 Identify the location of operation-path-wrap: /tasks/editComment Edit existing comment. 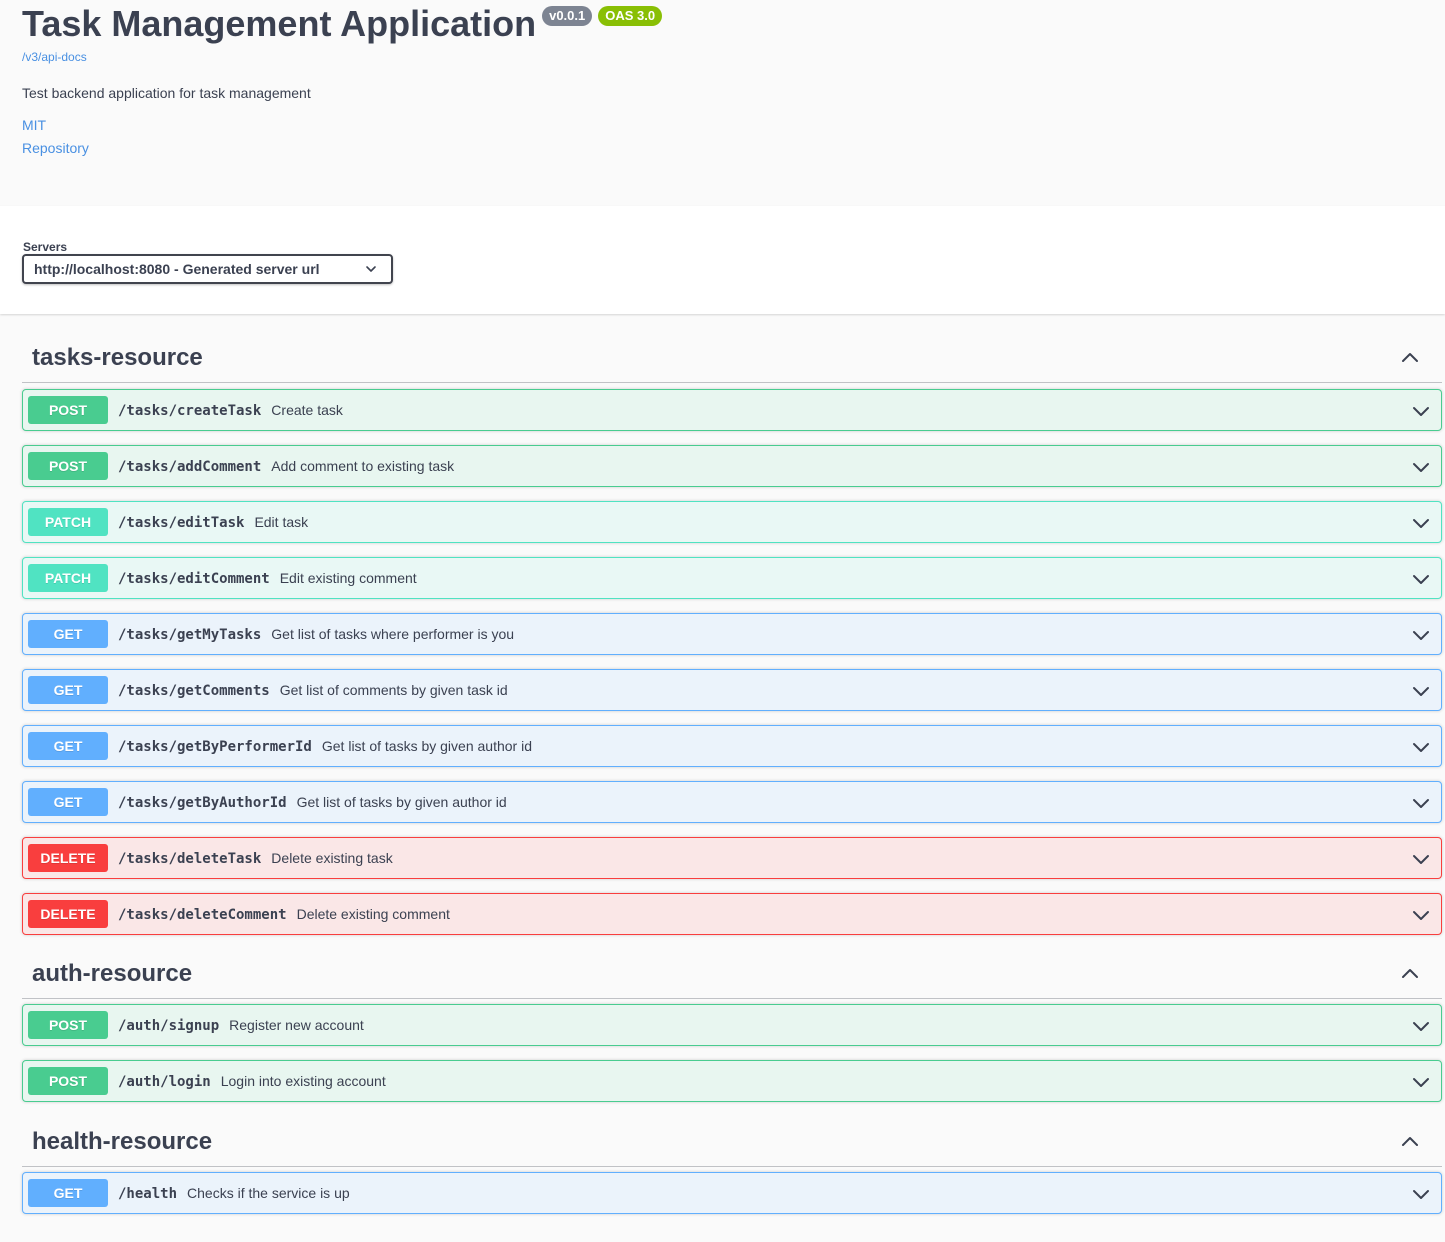
(267, 578).